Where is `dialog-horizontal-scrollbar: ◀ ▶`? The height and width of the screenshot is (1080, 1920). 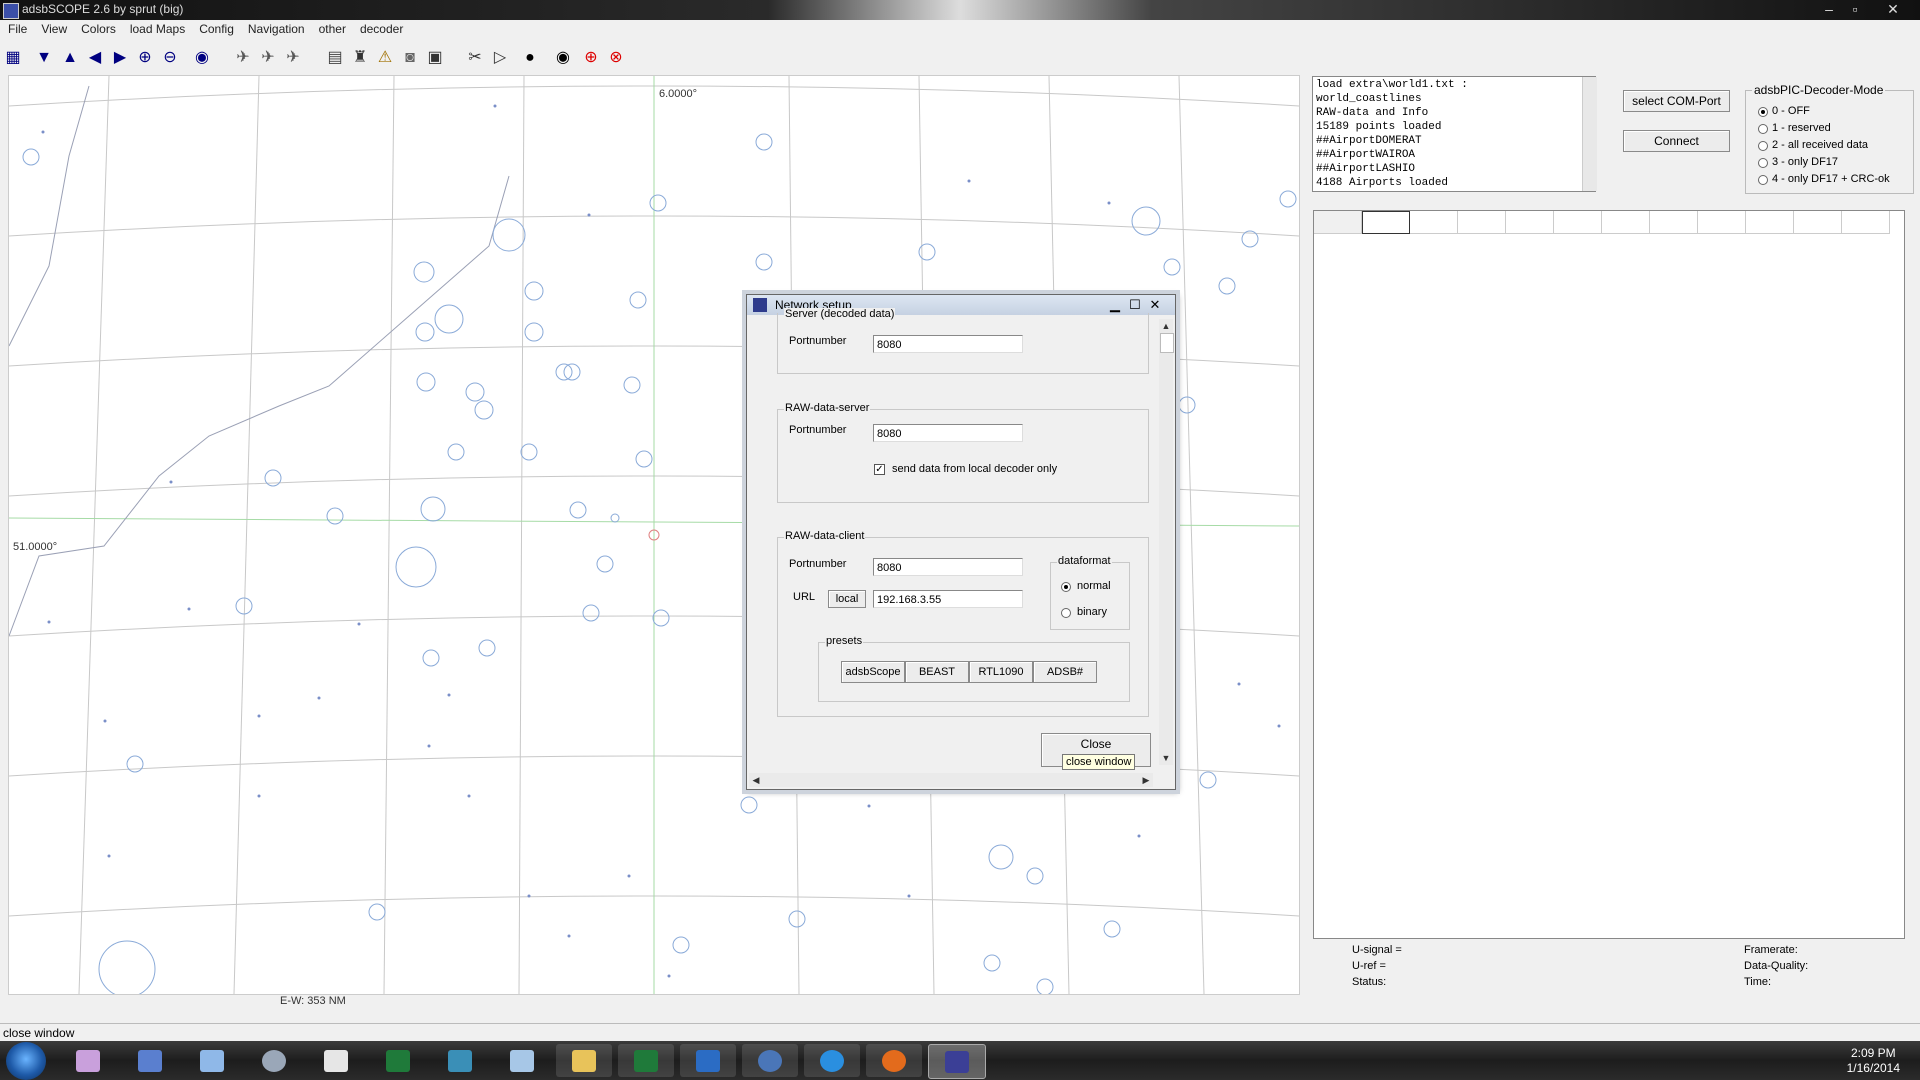
dialog-horizontal-scrollbar: ◀ ▶ is located at coordinates (951, 780).